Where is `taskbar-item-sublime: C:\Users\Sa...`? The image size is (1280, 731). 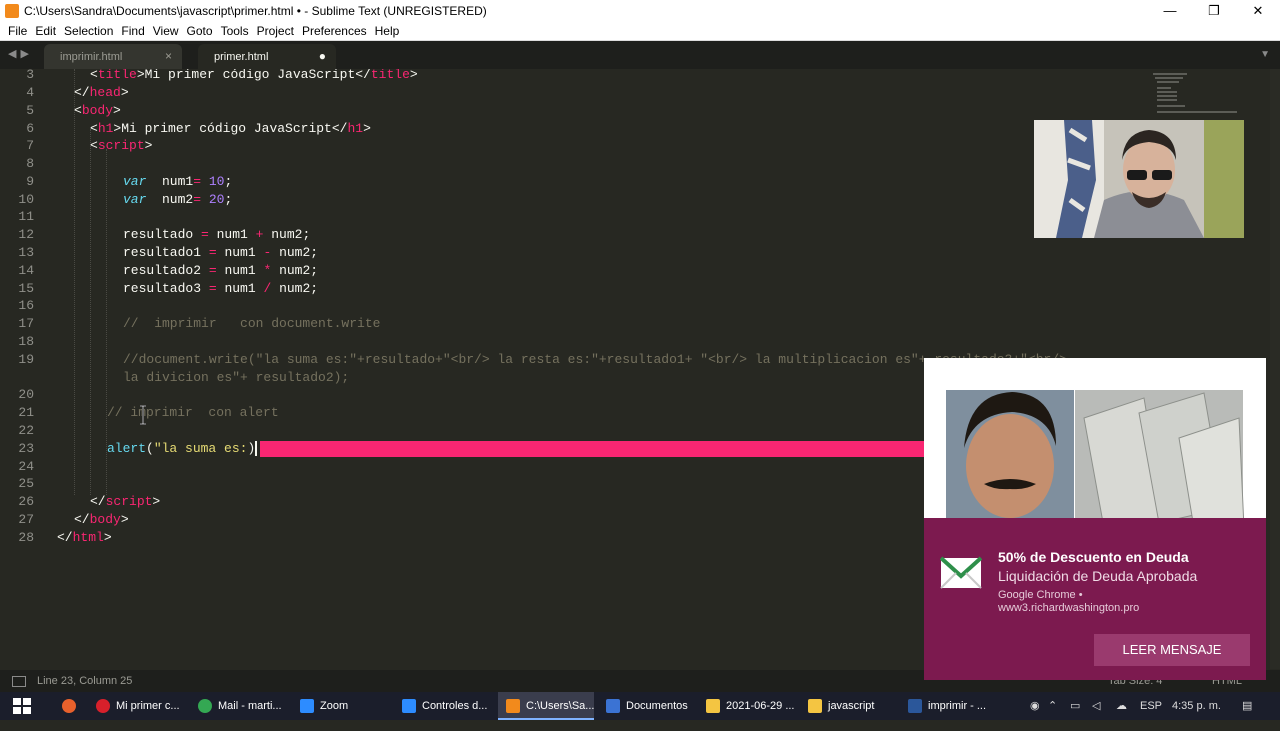 taskbar-item-sublime: C:\Users\Sa... is located at coordinates (546, 706).